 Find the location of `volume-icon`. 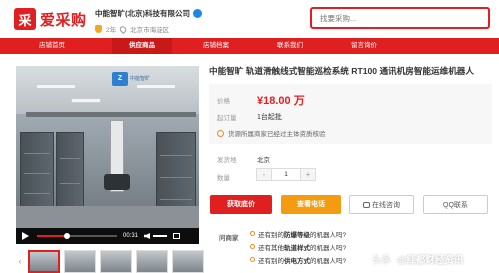

volume-icon is located at coordinates (147, 236).